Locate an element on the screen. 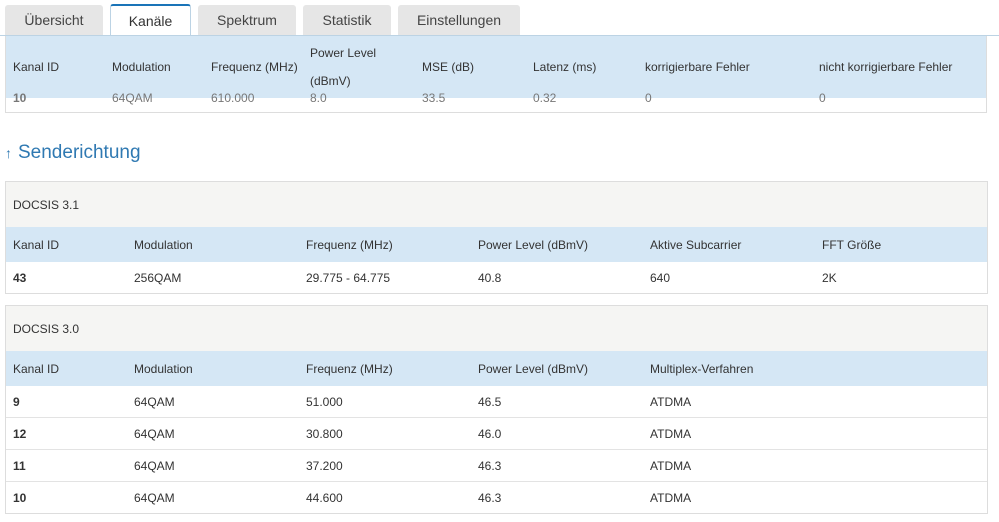  section-title-senderichtung: ↑ Senderichtung is located at coordinates (73, 153).